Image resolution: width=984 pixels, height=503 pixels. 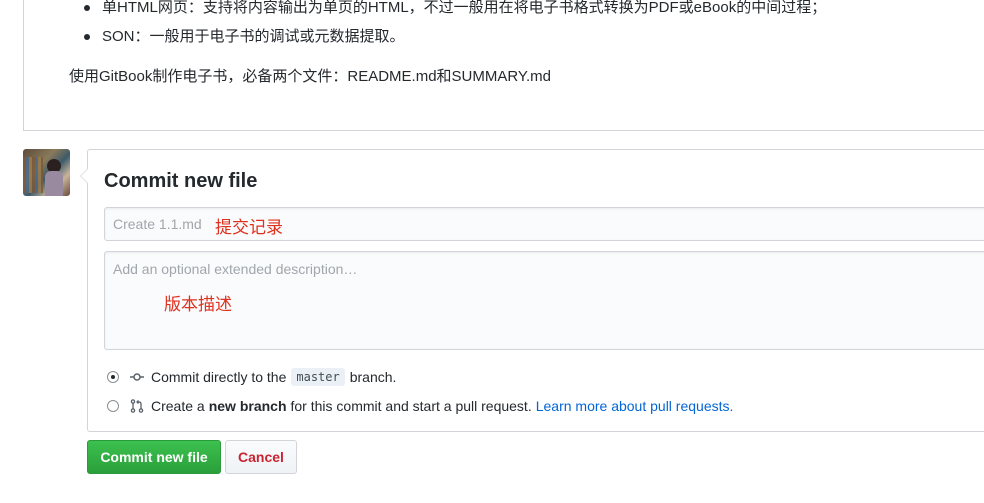 What do you see at coordinates (178, 406) in the screenshot?
I see `option-new-branch-prefix: Create a` at bounding box center [178, 406].